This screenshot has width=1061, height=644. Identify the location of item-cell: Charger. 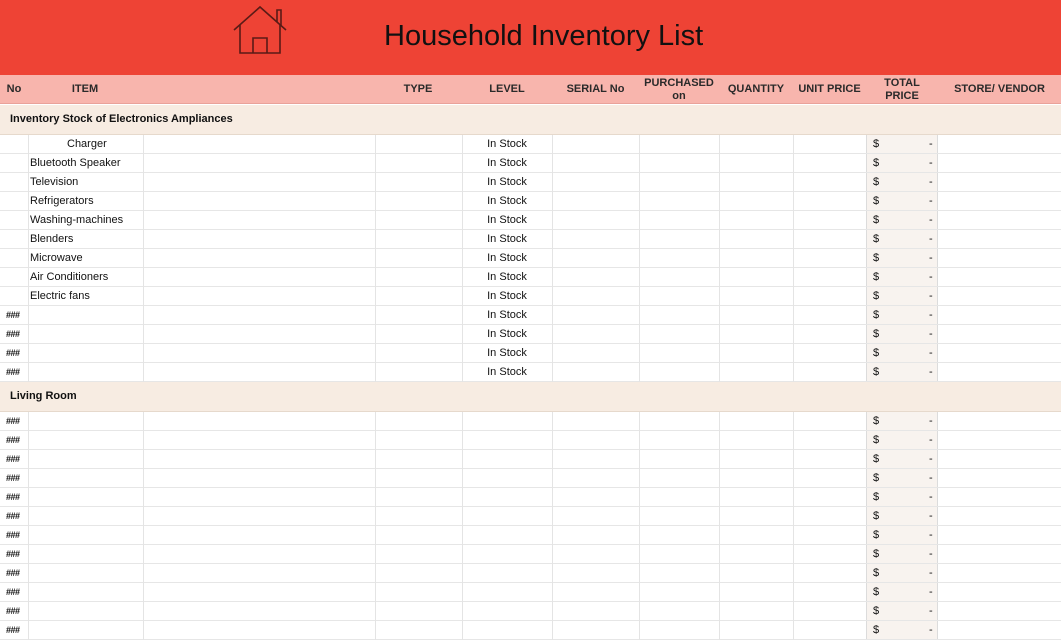
(87, 144).